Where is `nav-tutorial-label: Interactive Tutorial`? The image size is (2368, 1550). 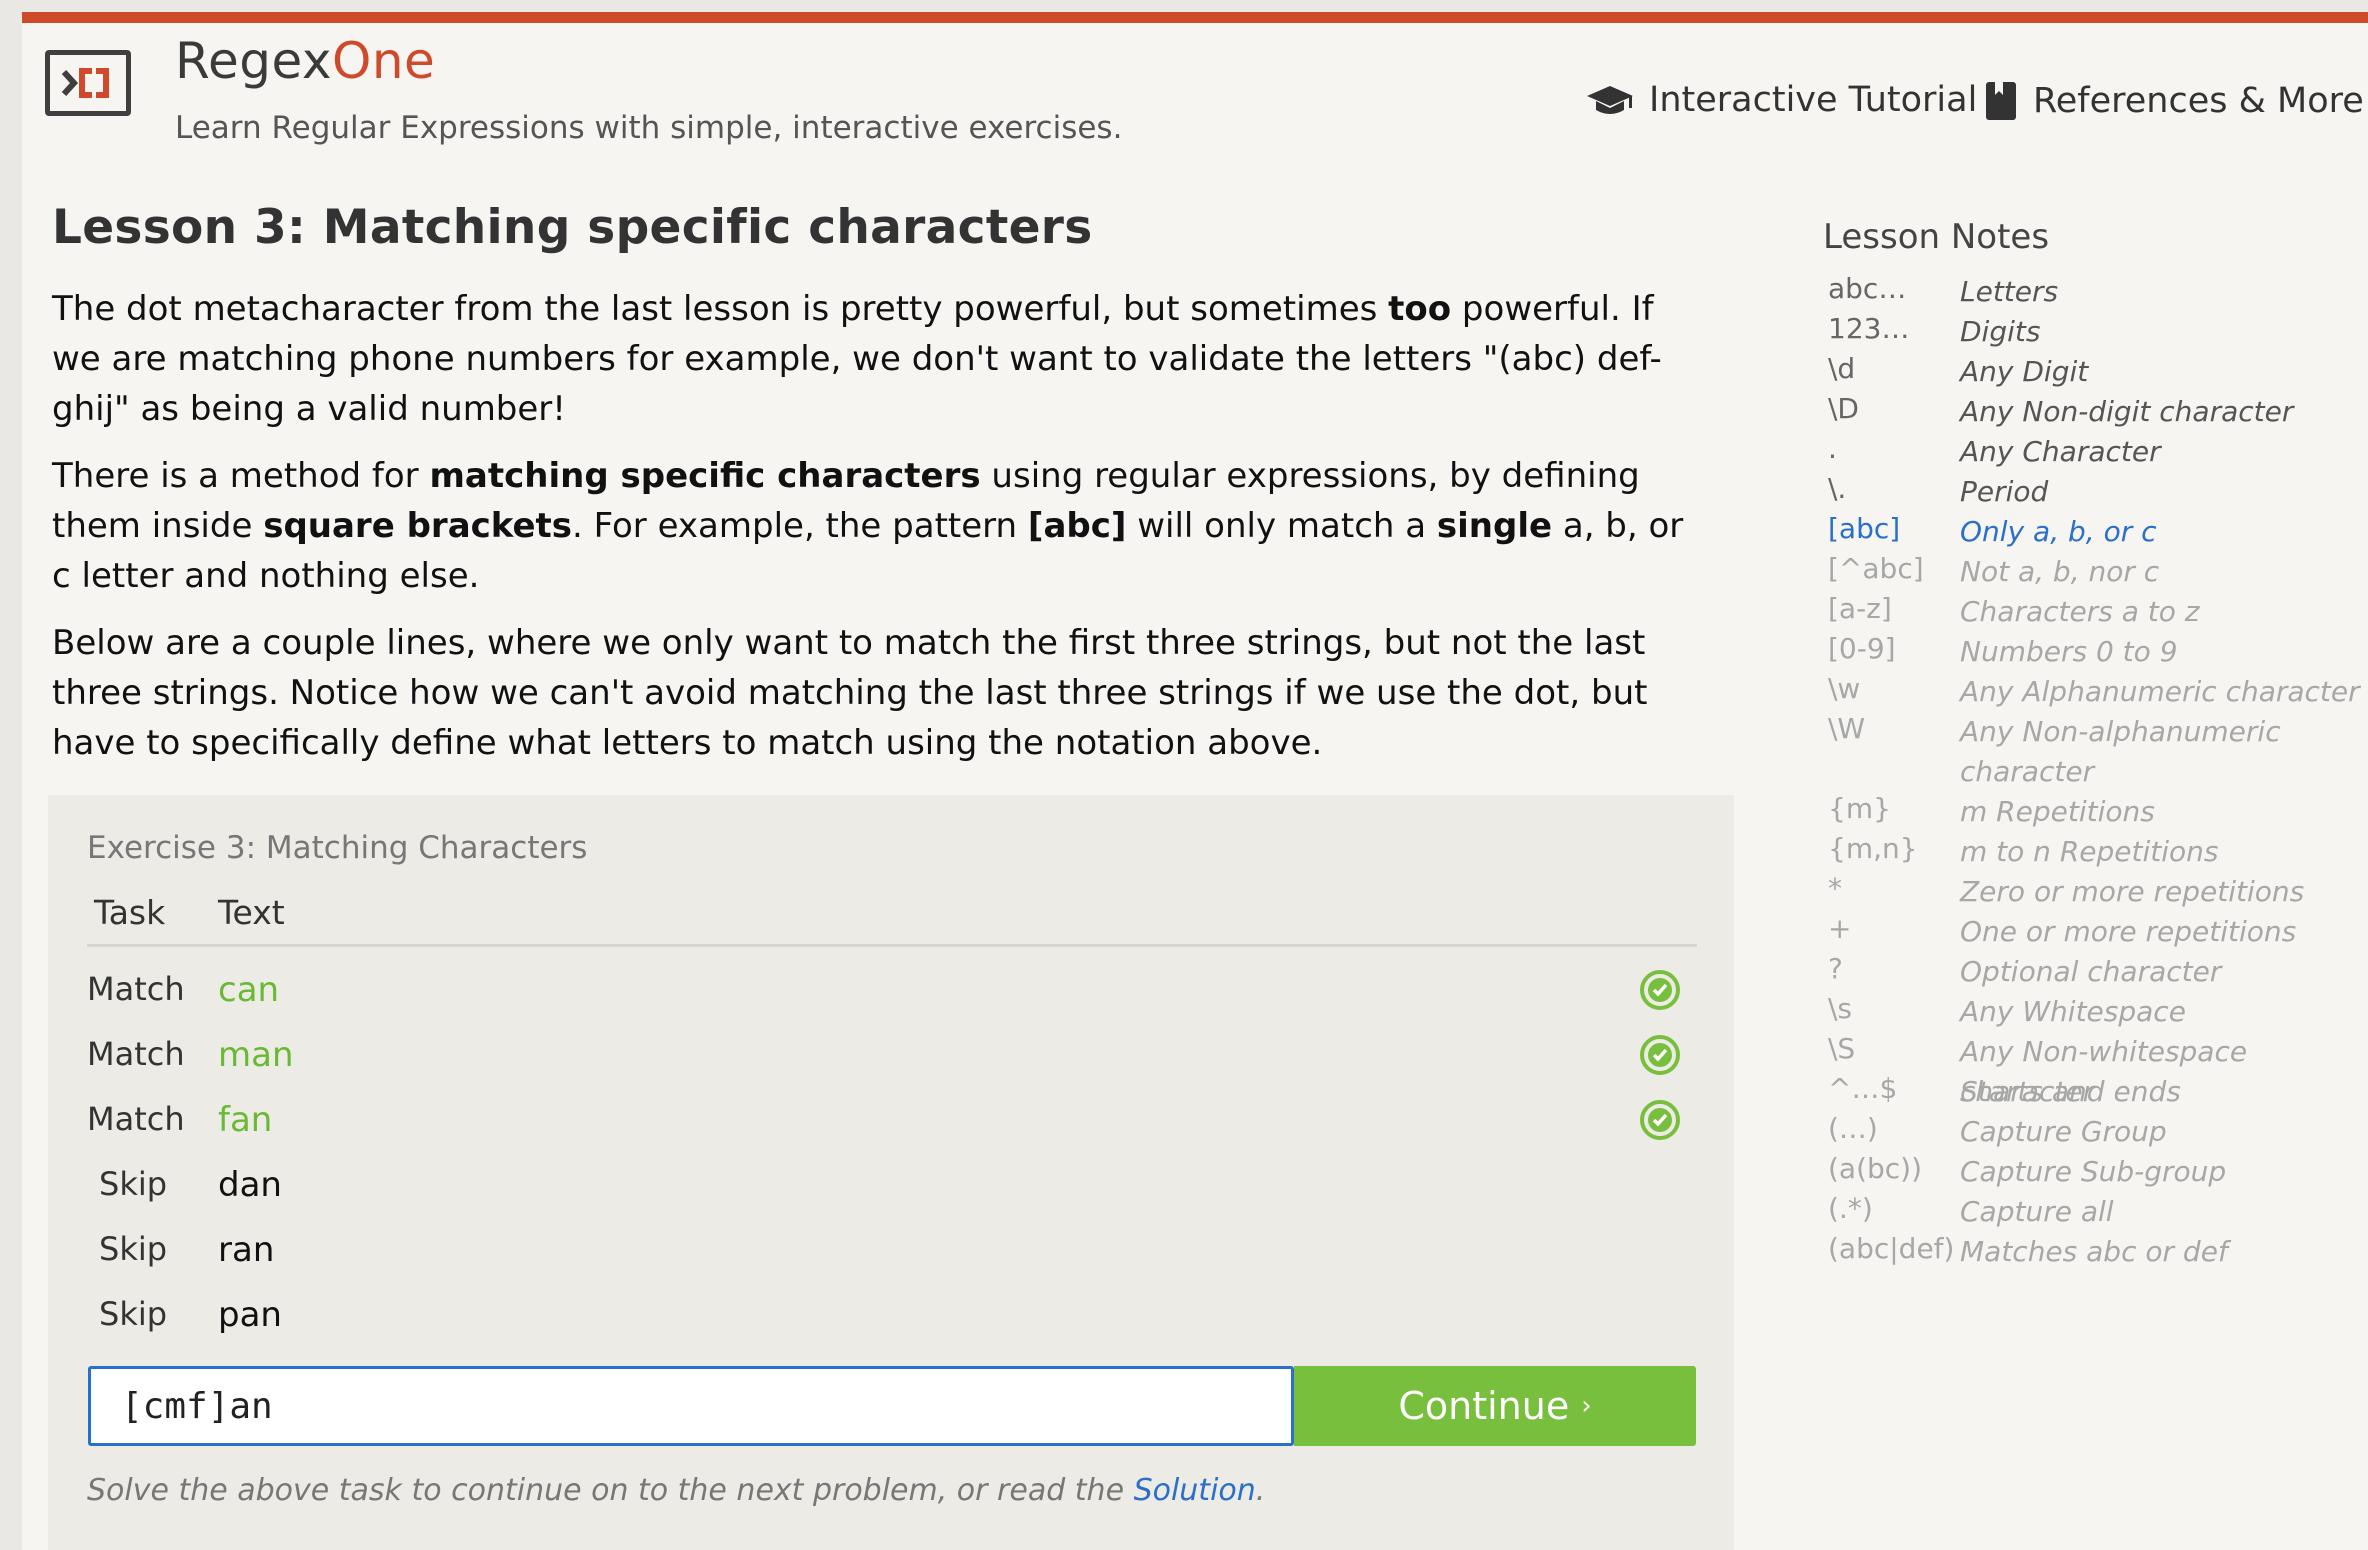 nav-tutorial-label: Interactive Tutorial is located at coordinates (1813, 100).